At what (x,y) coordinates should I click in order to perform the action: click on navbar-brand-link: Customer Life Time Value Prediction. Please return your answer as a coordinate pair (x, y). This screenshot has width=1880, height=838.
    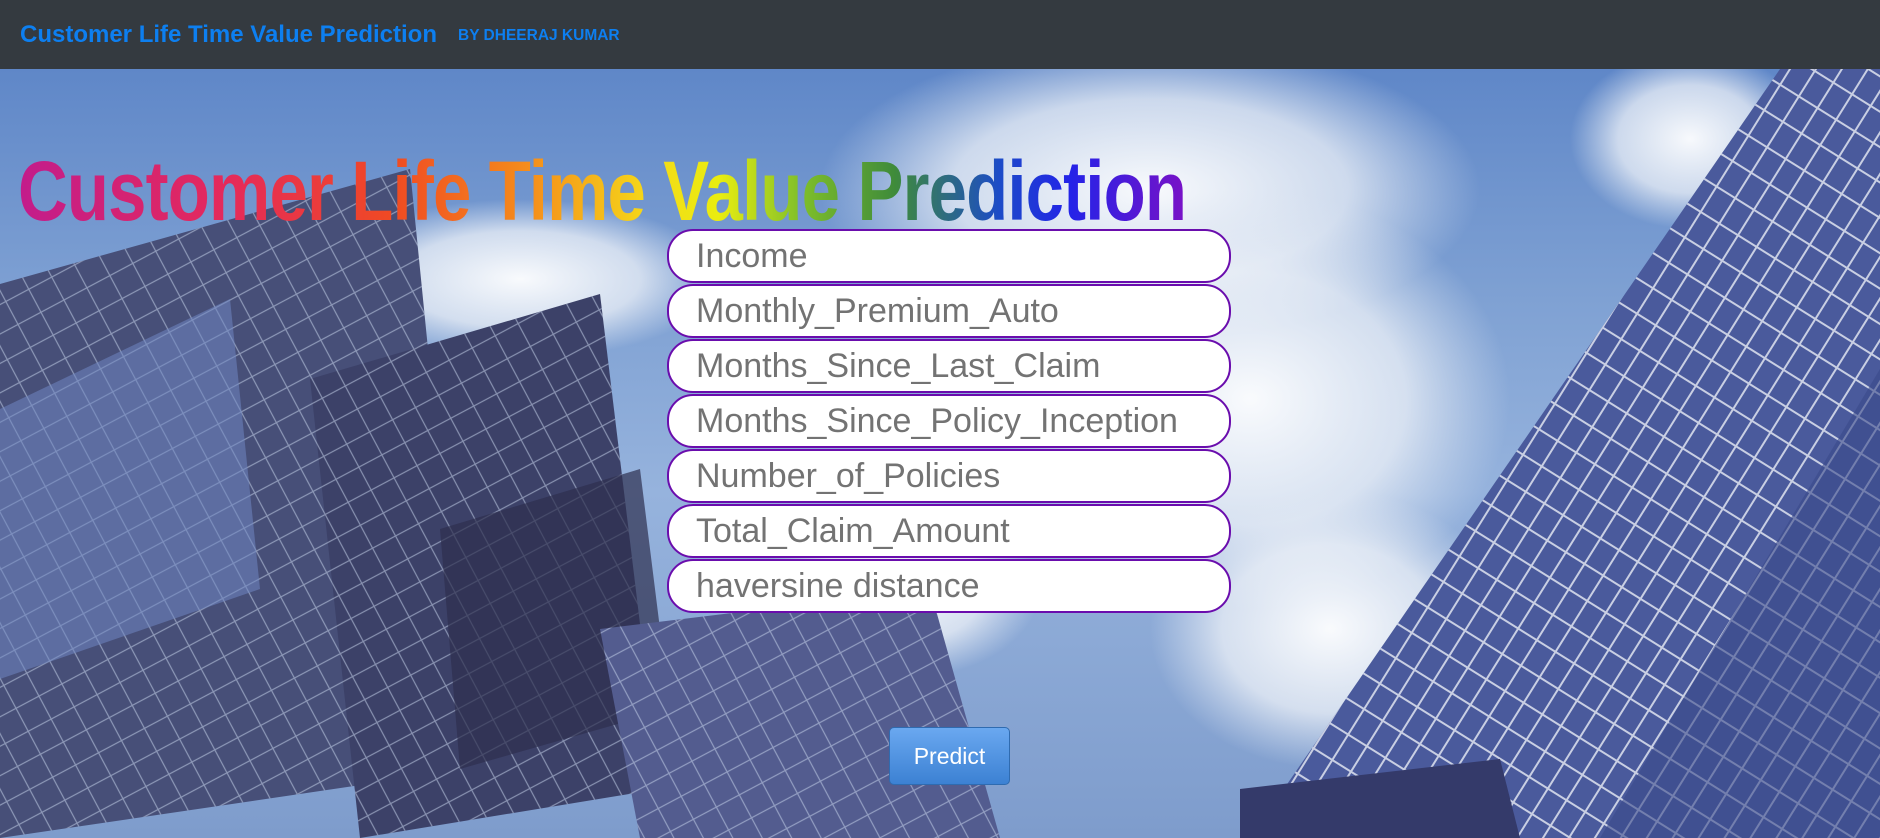
    Looking at the image, I should click on (228, 35).